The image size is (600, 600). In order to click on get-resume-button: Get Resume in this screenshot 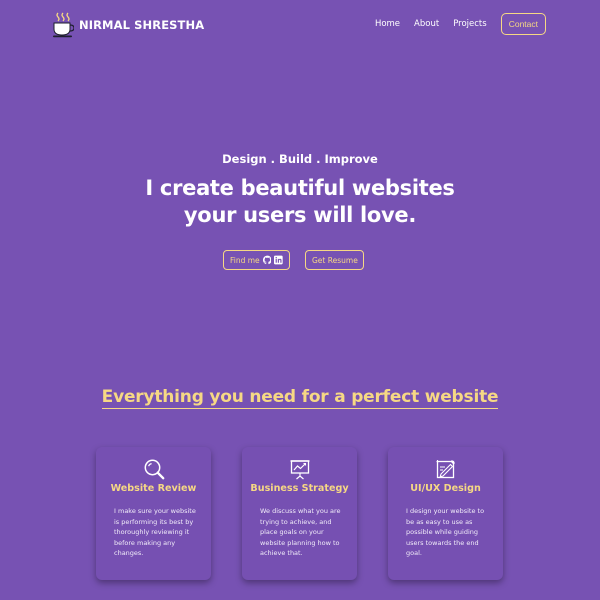, I will do `click(334, 260)`.